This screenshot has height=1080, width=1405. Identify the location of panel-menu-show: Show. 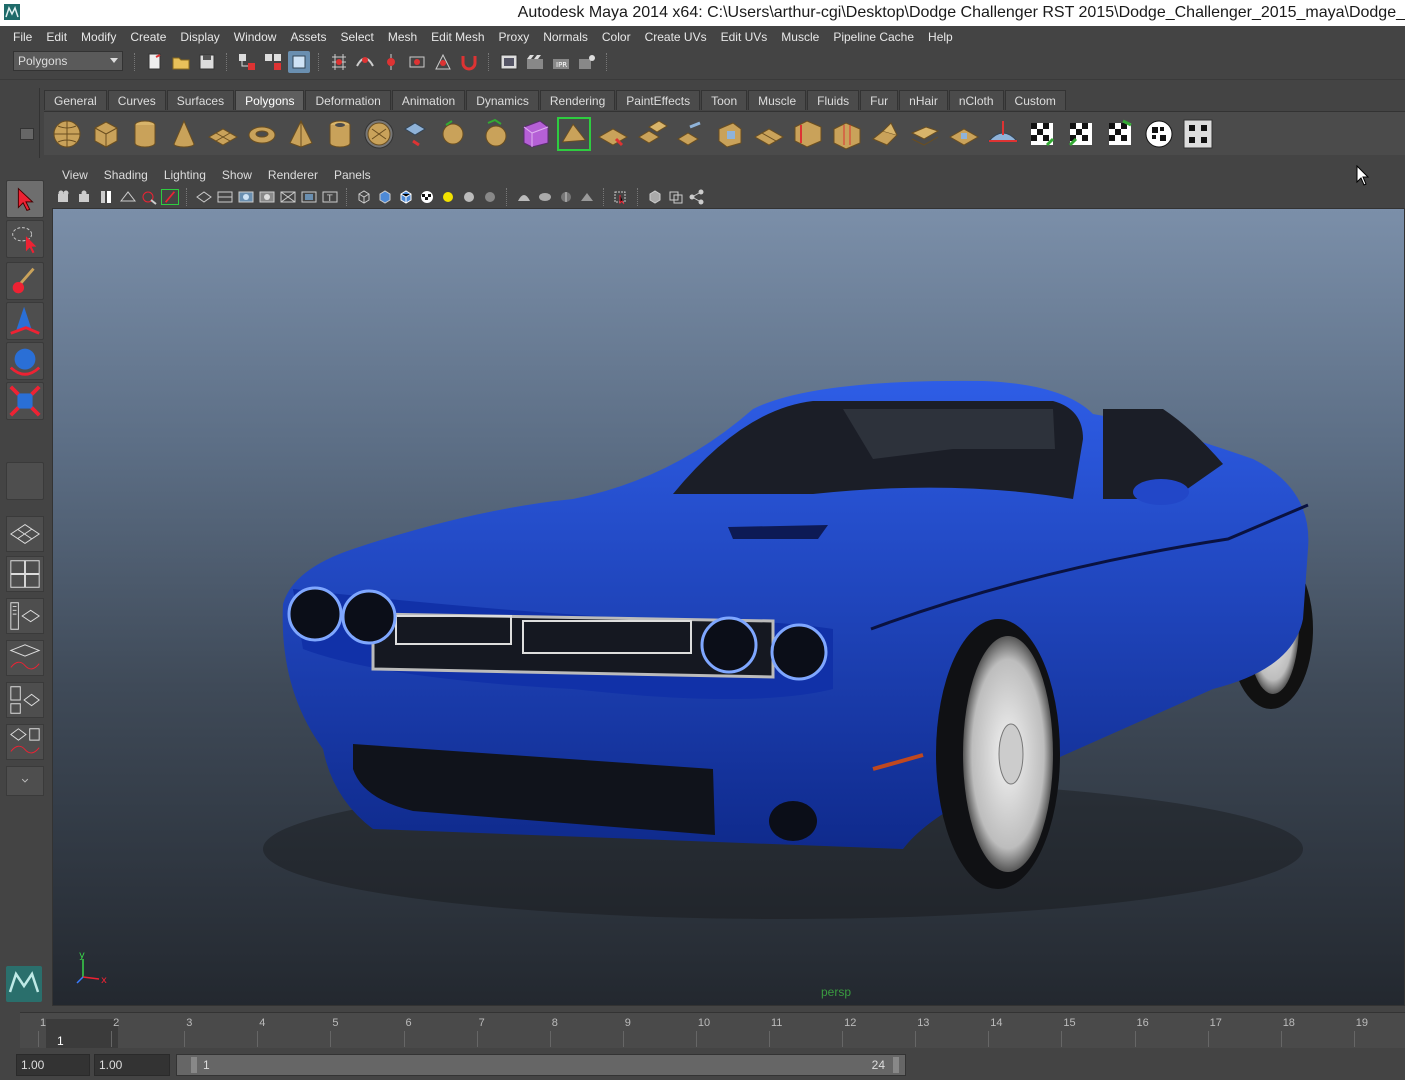
(237, 175).